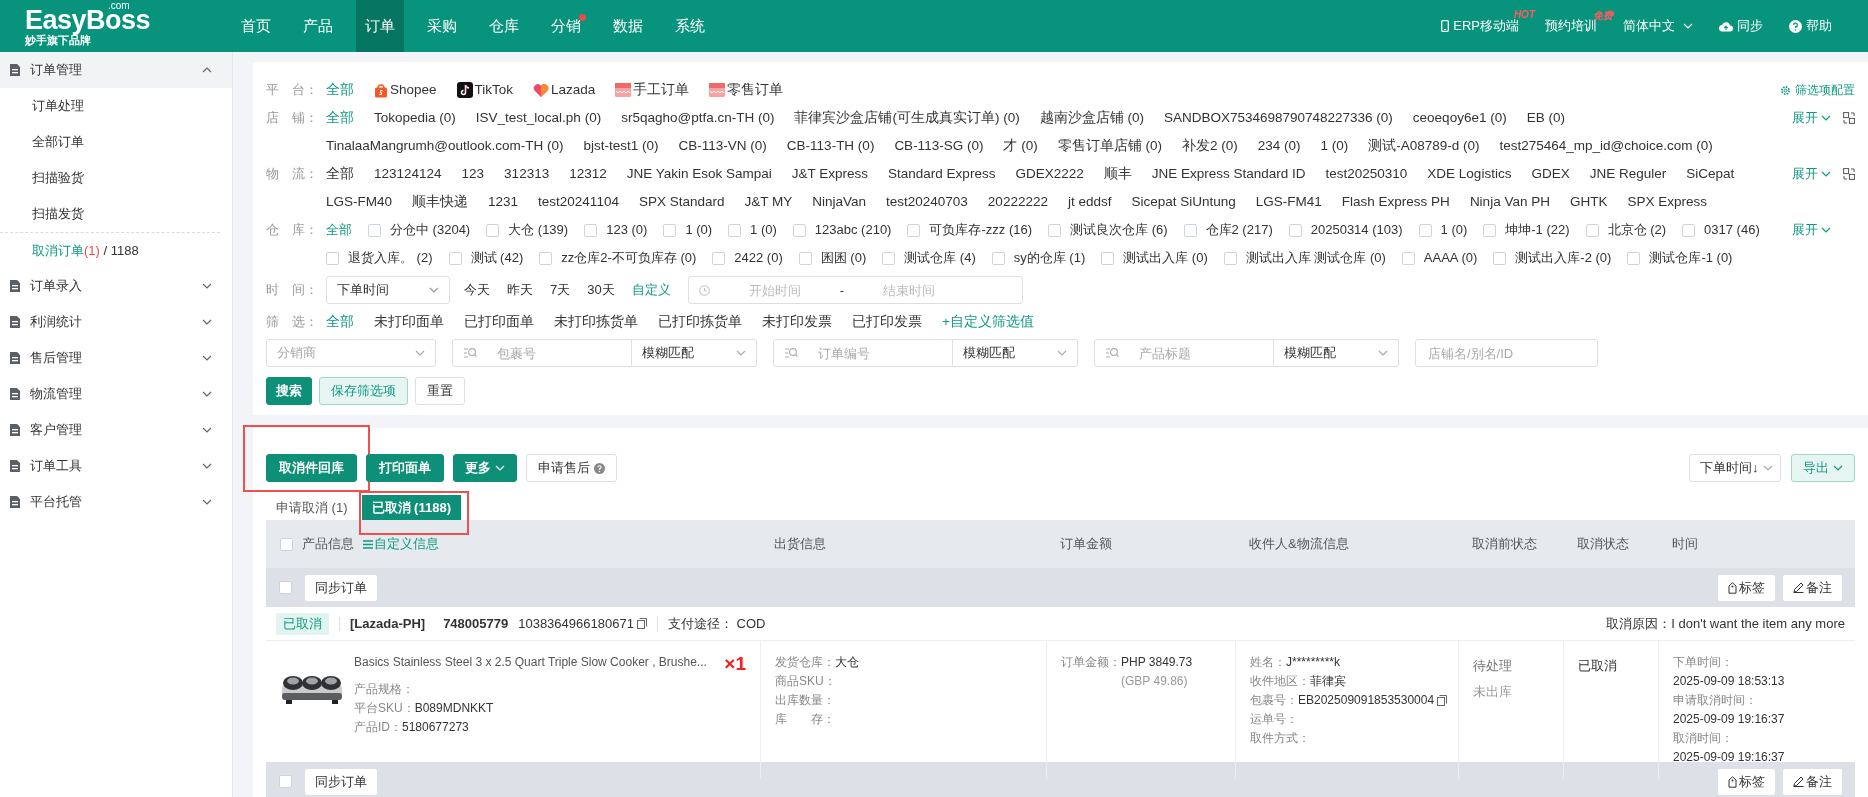 Image resolution: width=1868 pixels, height=797 pixels. I want to click on custom-filter-link: +自定义筛选值, so click(988, 322).